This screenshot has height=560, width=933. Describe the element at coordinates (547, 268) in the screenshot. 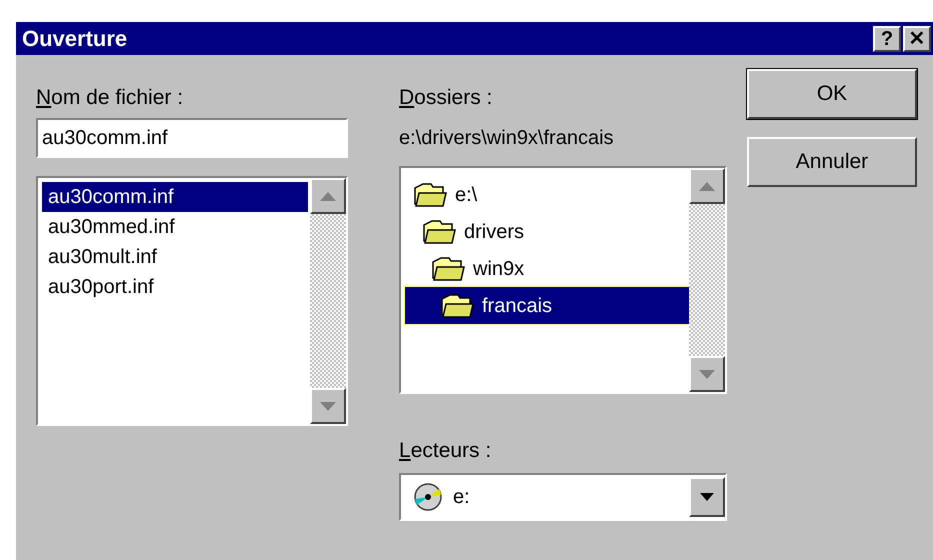

I see `folder-item: win9x` at that location.